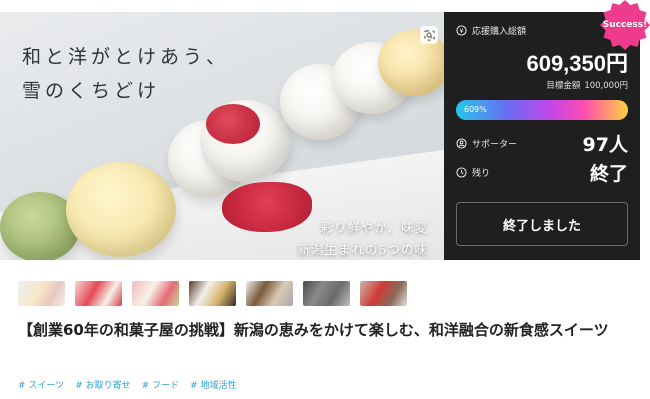 This screenshot has width=650, height=399. What do you see at coordinates (91, 91) in the screenshot?
I see `hero-title-line2: 雪のくちどけ` at bounding box center [91, 91].